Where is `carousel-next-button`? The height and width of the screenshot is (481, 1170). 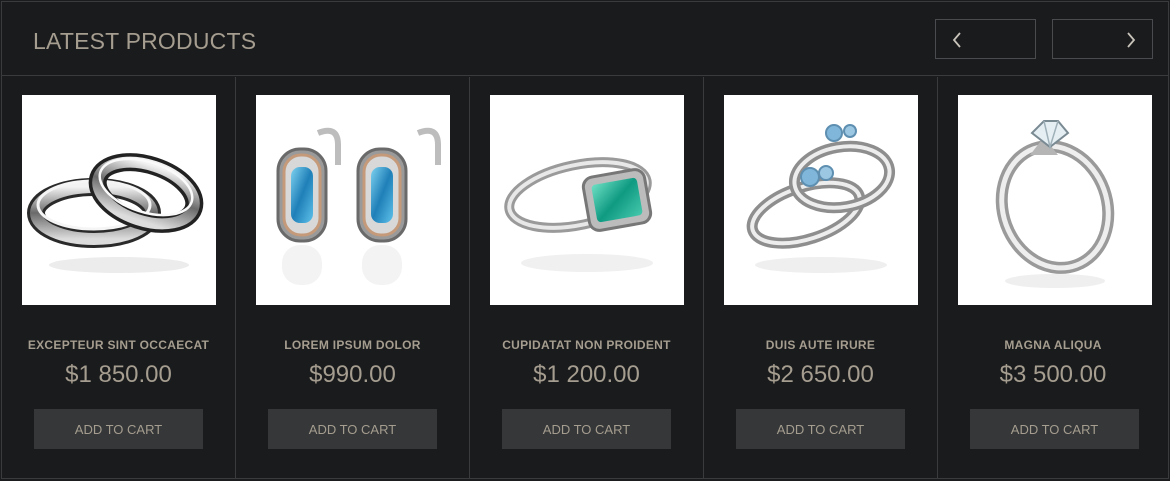
carousel-next-button is located at coordinates (1102, 39).